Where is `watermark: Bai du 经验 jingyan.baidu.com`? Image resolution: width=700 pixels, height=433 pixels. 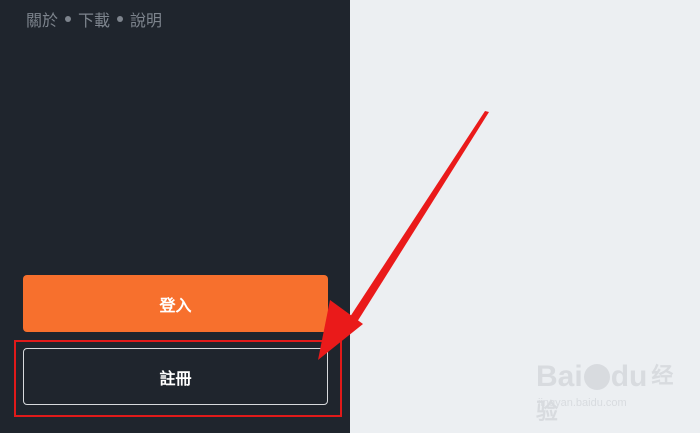 watermark: Bai du 经验 jingyan.baidu.com is located at coordinates (611, 391).